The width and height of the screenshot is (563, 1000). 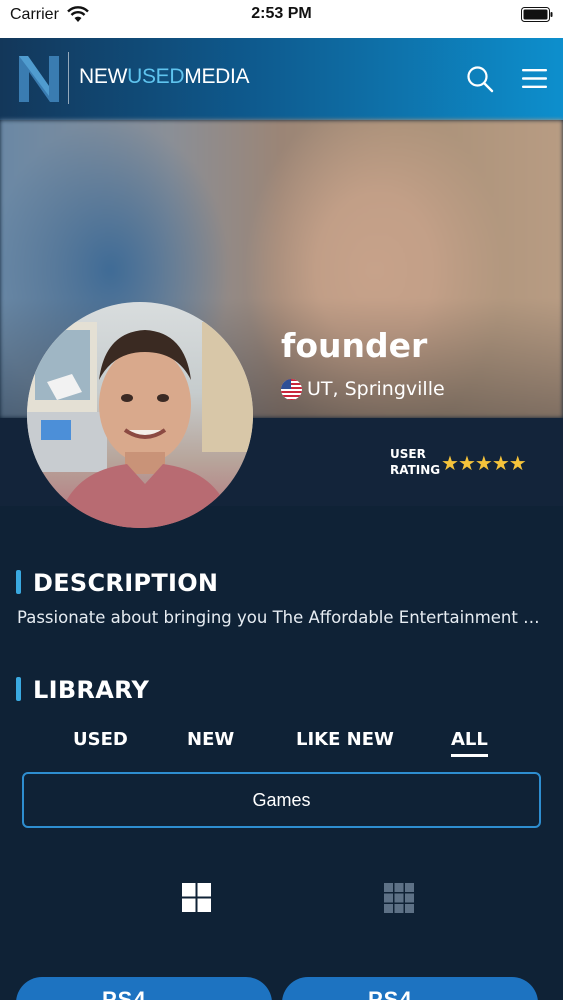 What do you see at coordinates (408, 454) in the screenshot?
I see `rating-label-line1: USER` at bounding box center [408, 454].